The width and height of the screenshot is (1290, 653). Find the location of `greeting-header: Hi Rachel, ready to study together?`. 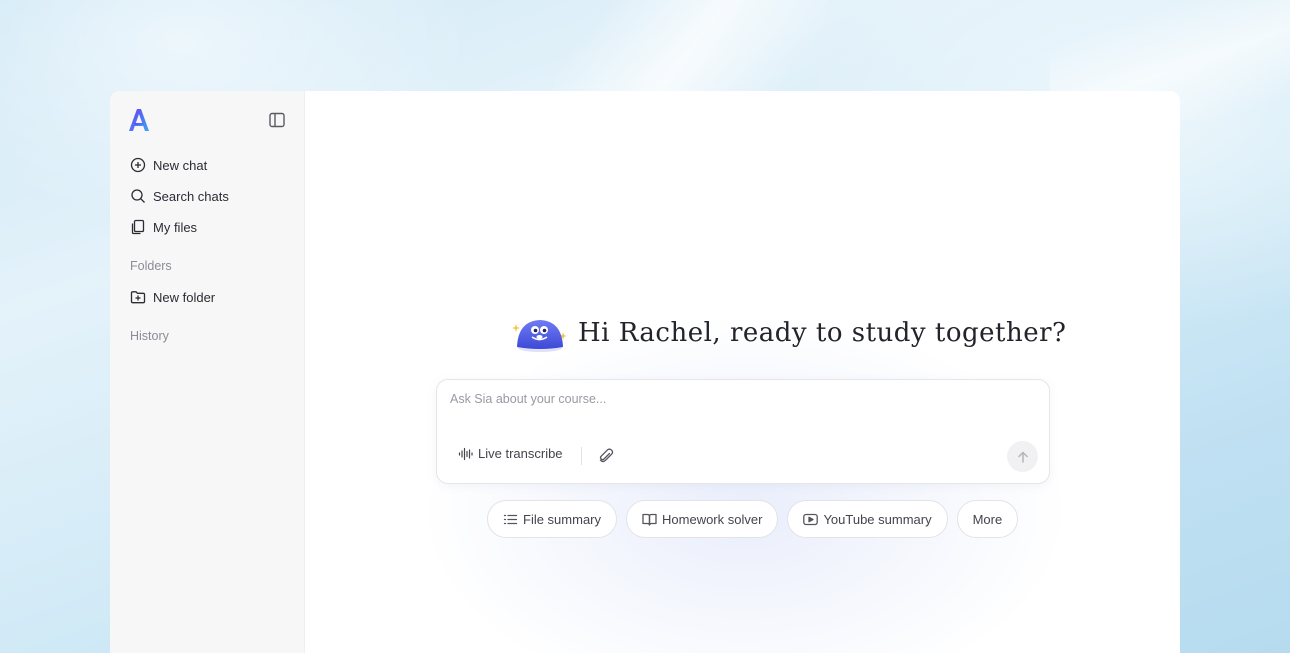

greeting-header: Hi Rachel, ready to study together? is located at coordinates (788, 333).